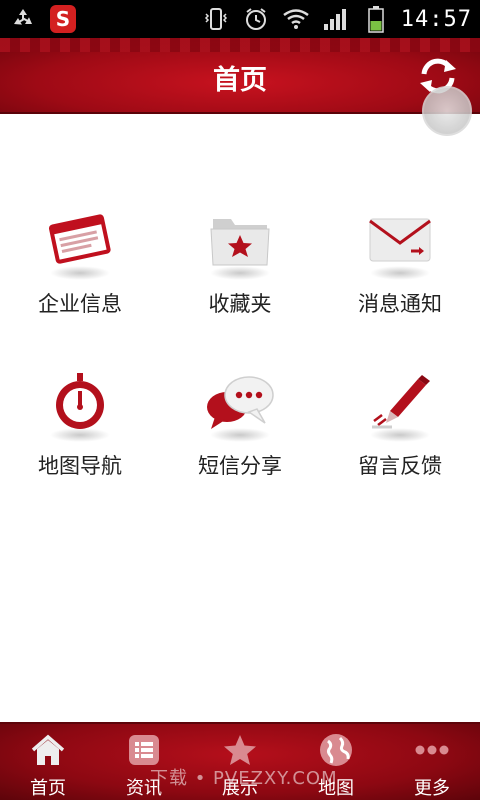  What do you see at coordinates (256, 19) in the screenshot?
I see `alarm-icon` at bounding box center [256, 19].